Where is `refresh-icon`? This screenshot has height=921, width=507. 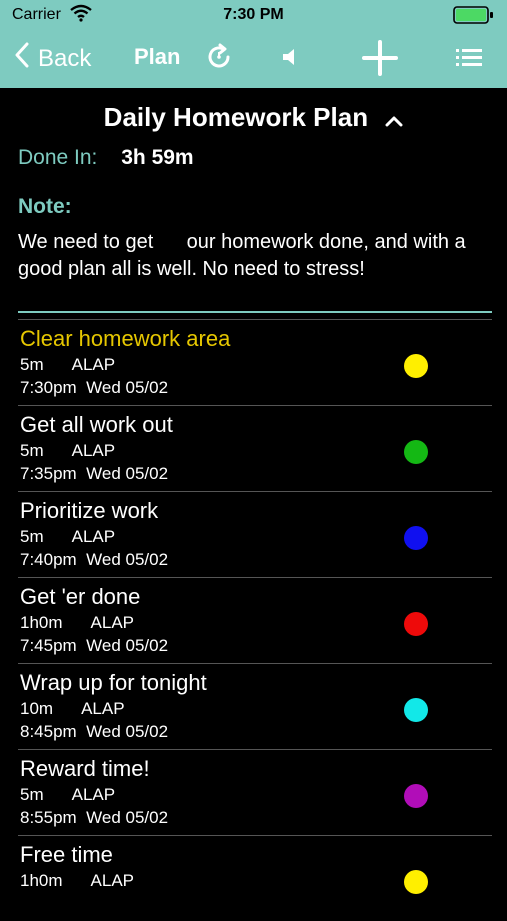 refresh-icon is located at coordinates (219, 59).